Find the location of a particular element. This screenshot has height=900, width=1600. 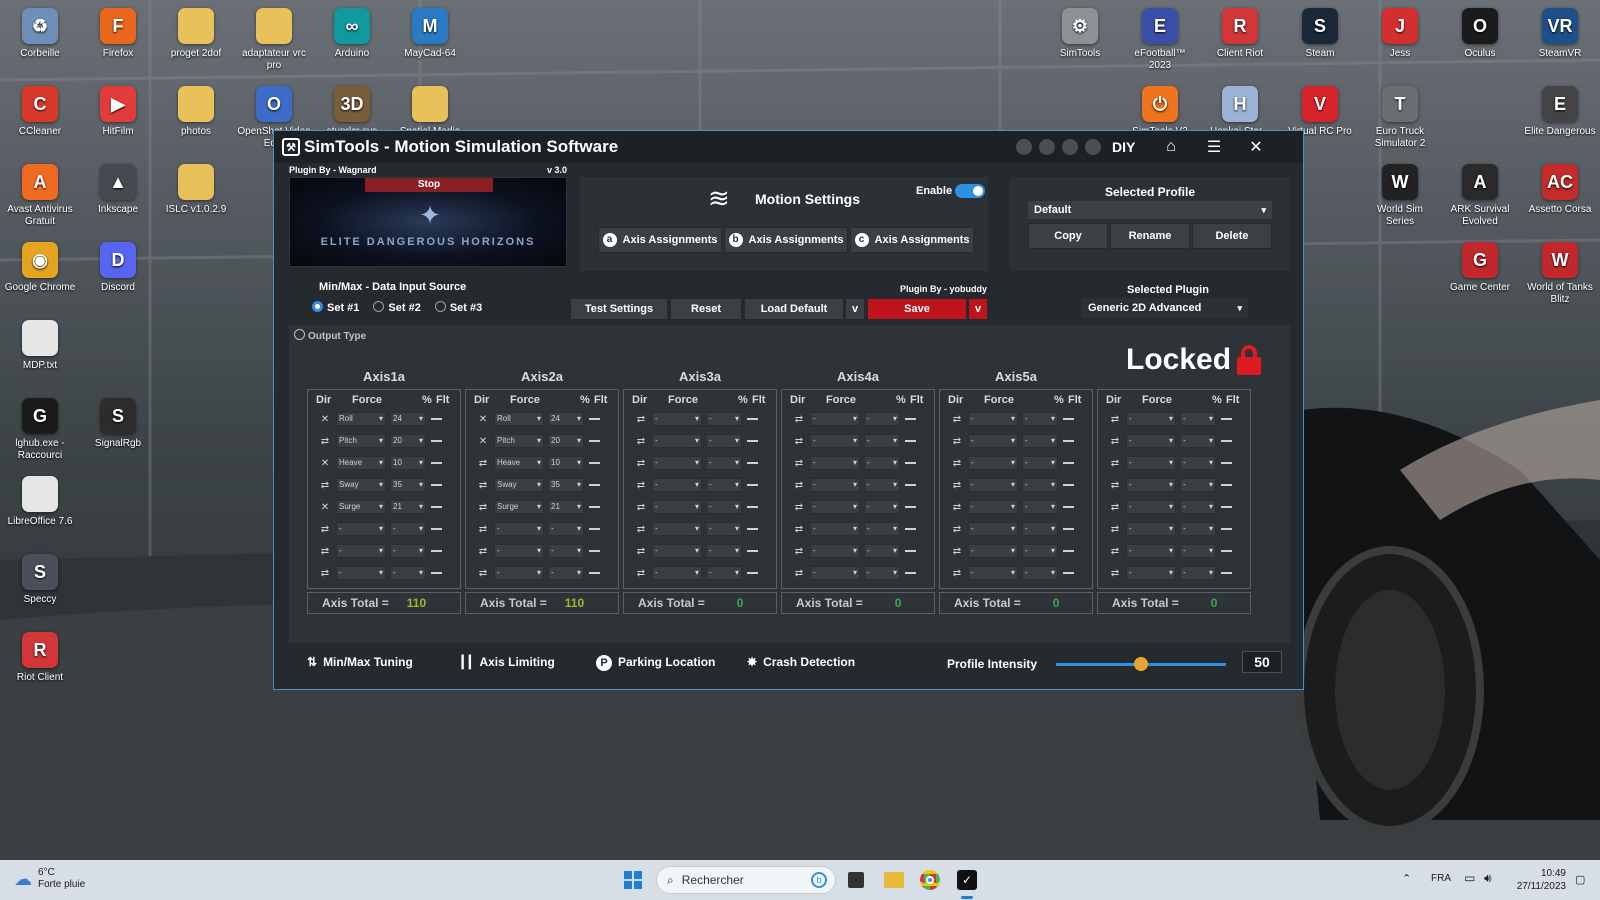

load-default-button: Load Default is located at coordinates (794, 309).